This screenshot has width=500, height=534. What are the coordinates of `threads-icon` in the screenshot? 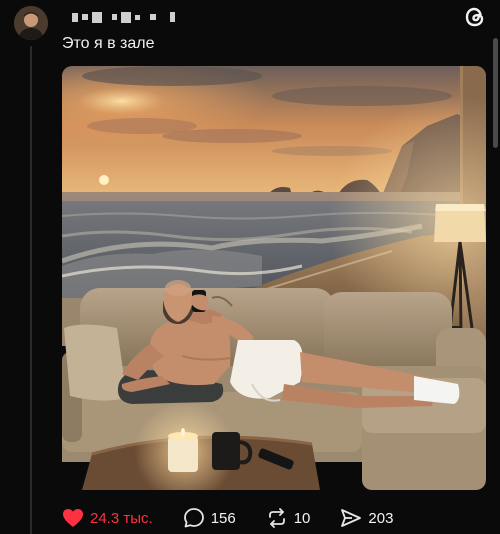 It's located at (475, 17).